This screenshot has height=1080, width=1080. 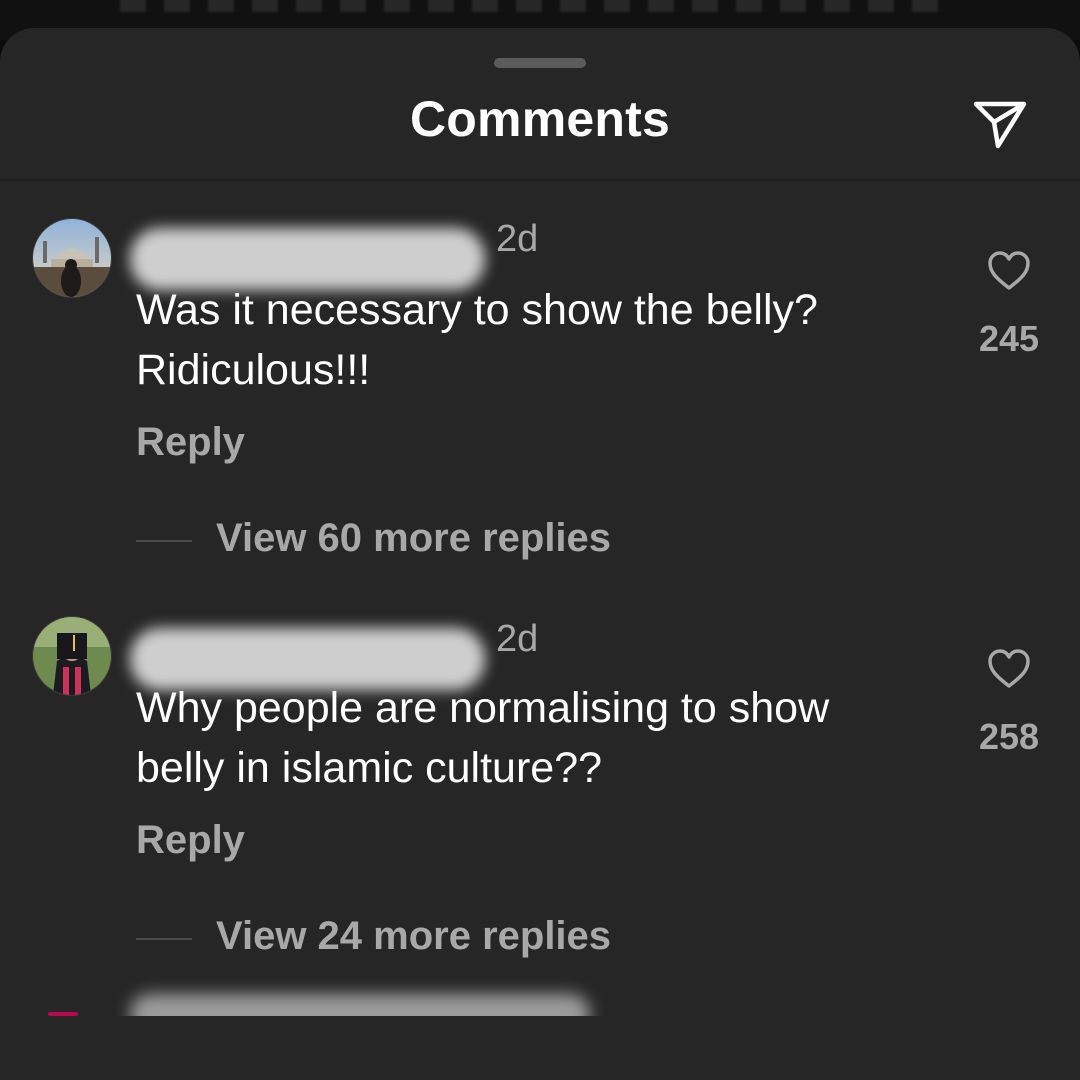 What do you see at coordinates (414, 538) in the screenshot?
I see `view-more-replies-label: View 60 more replies` at bounding box center [414, 538].